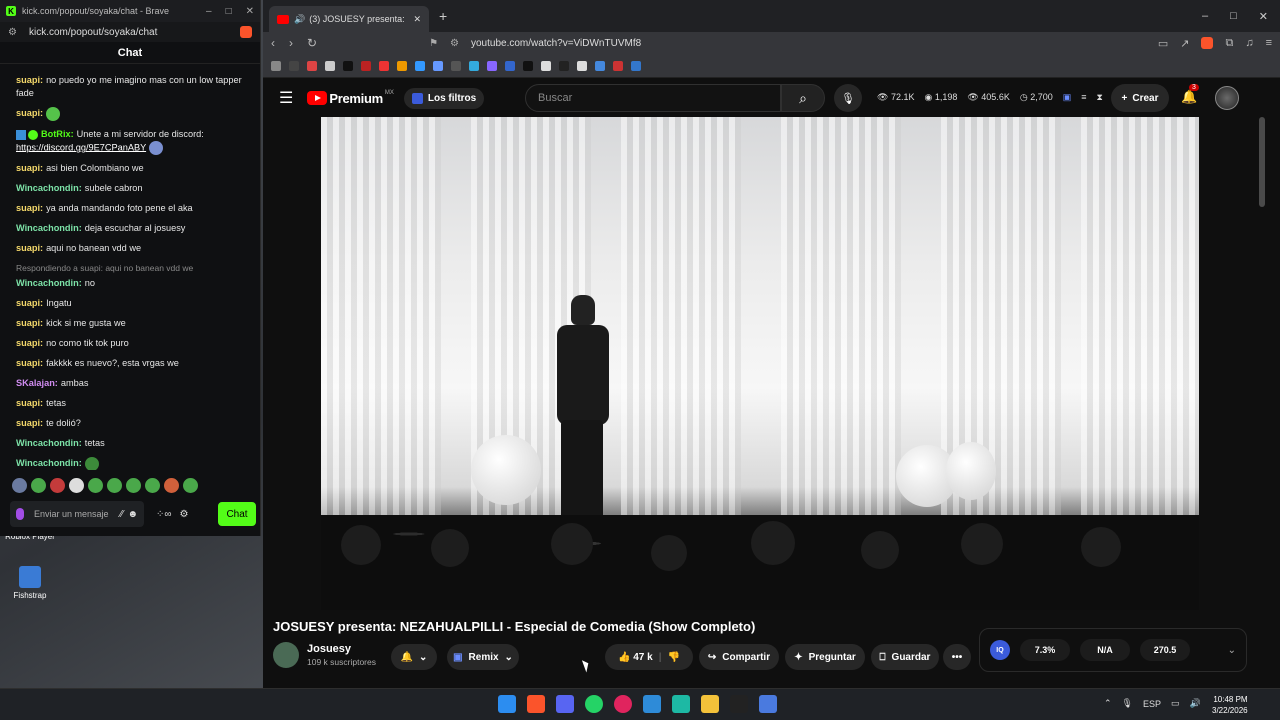  I want to click on clock: 10:48 PM 3/22/2026, so click(1230, 705).